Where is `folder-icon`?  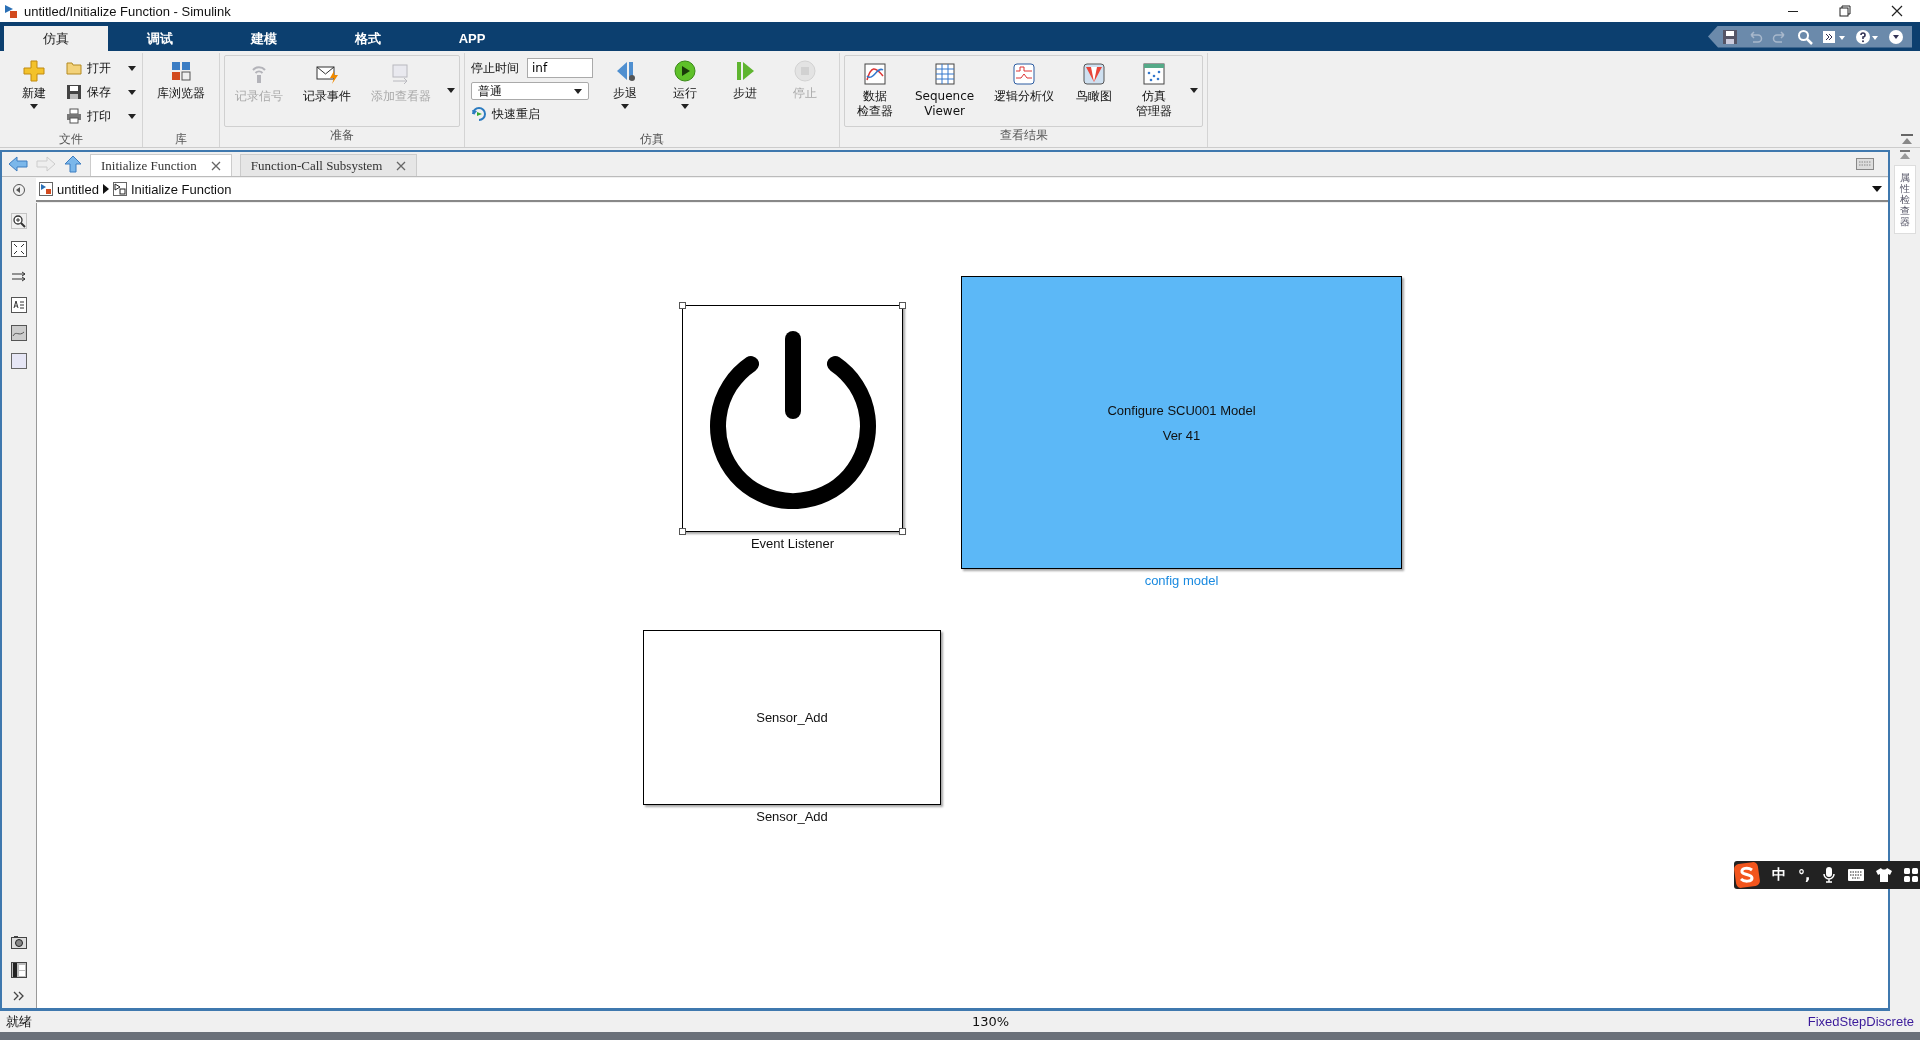 folder-icon is located at coordinates (74, 68).